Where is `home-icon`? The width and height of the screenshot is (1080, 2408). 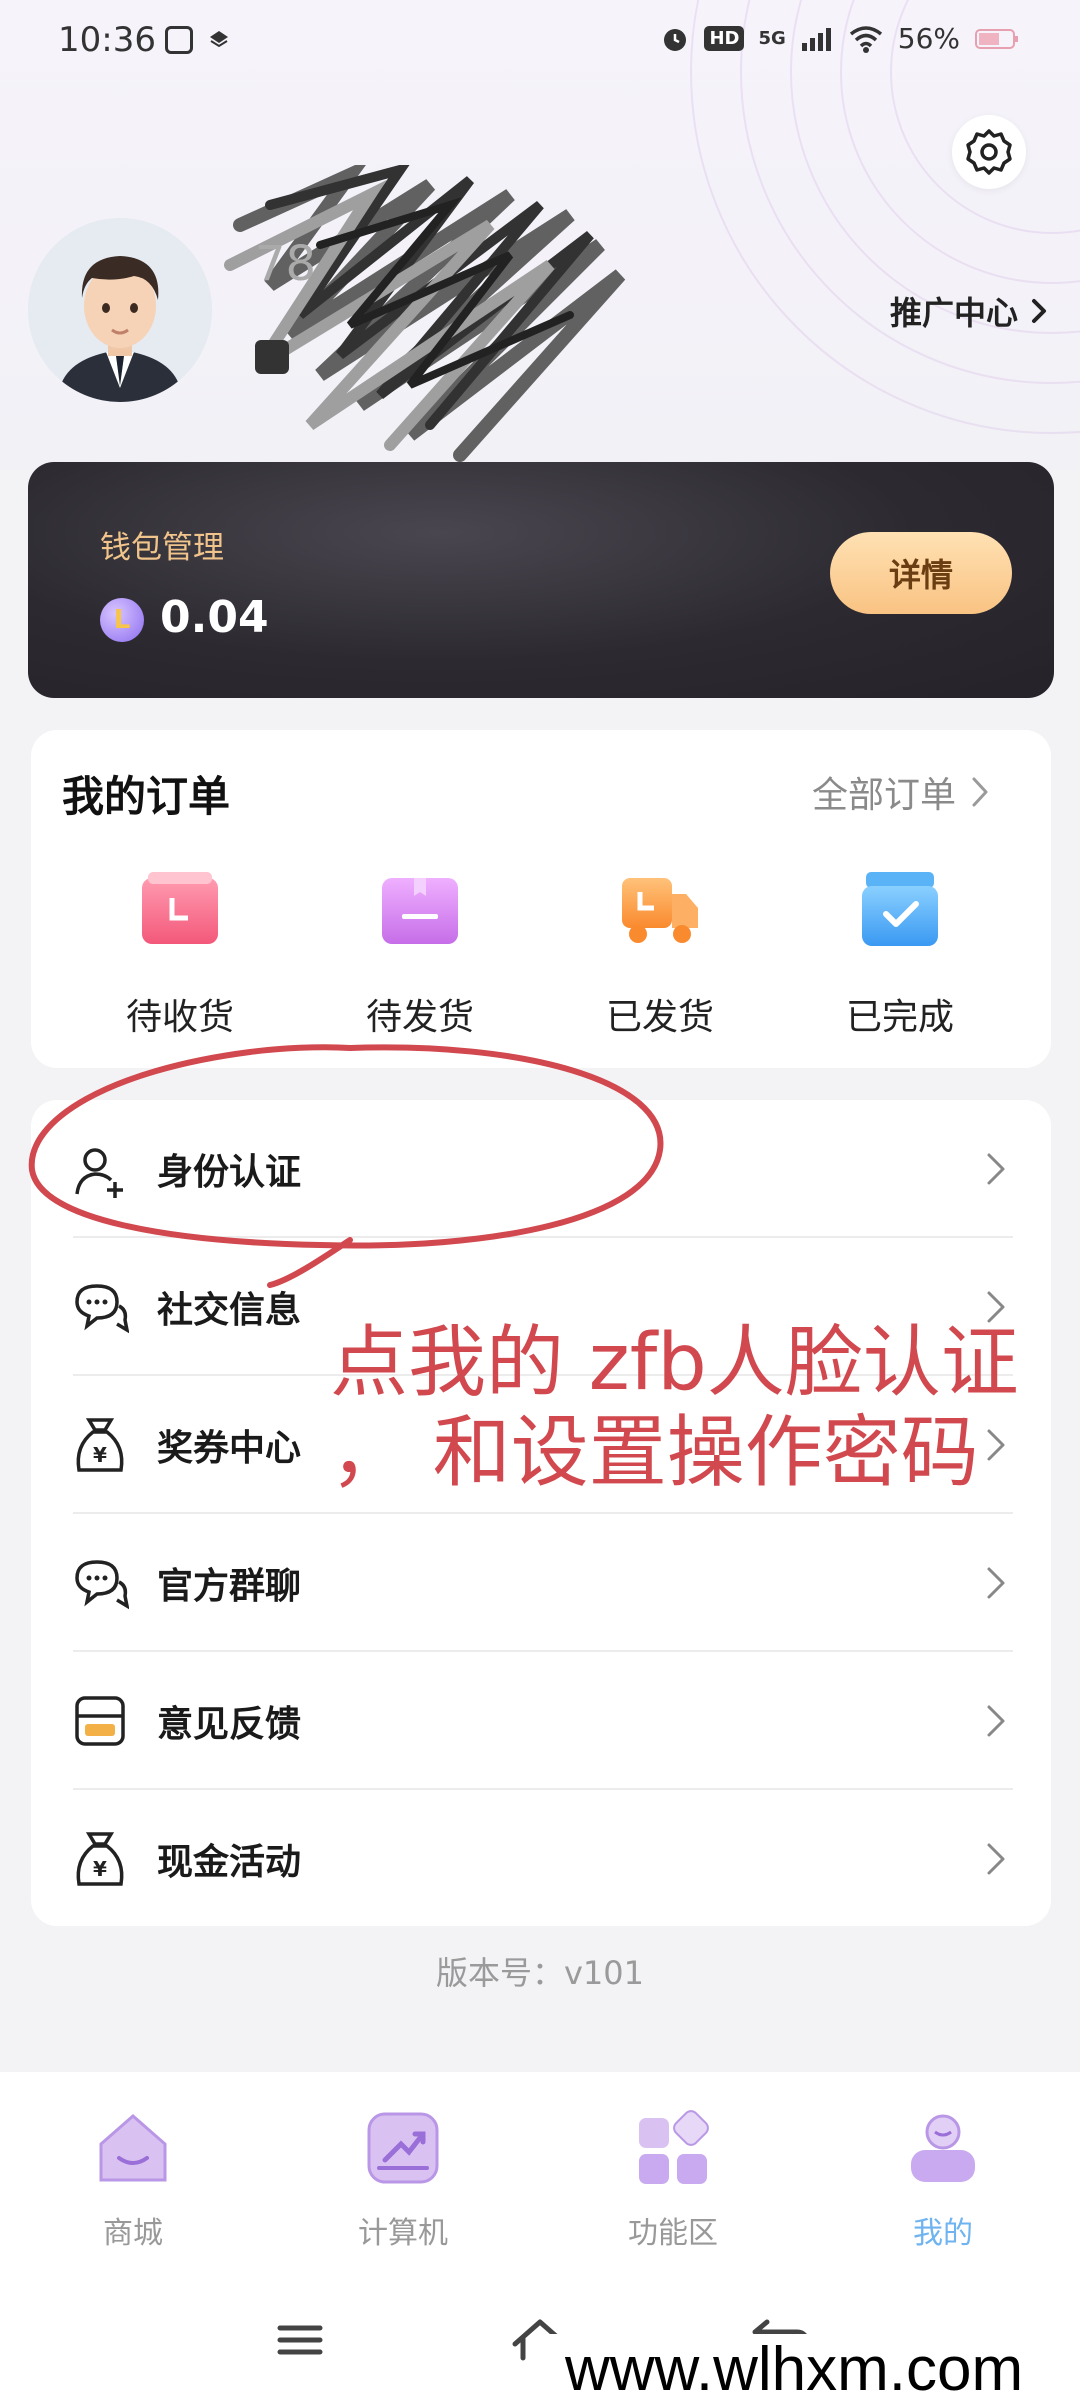 home-icon is located at coordinates (133, 2148).